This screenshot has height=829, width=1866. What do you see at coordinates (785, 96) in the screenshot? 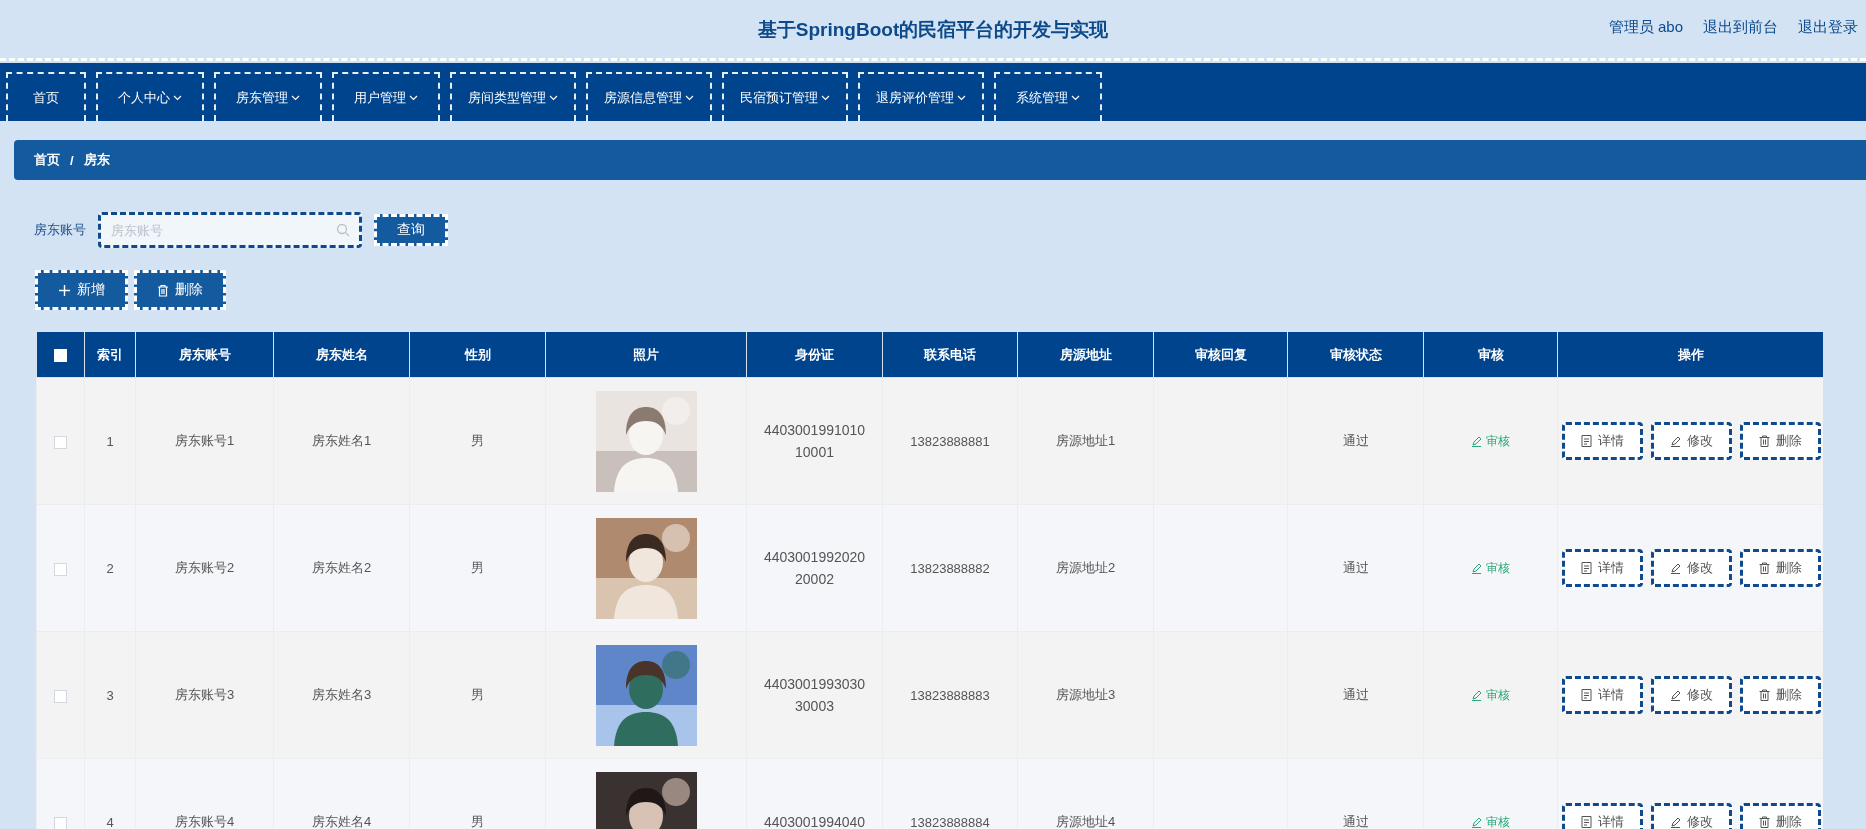
I see `nav-tab: 民宿预订管理` at bounding box center [785, 96].